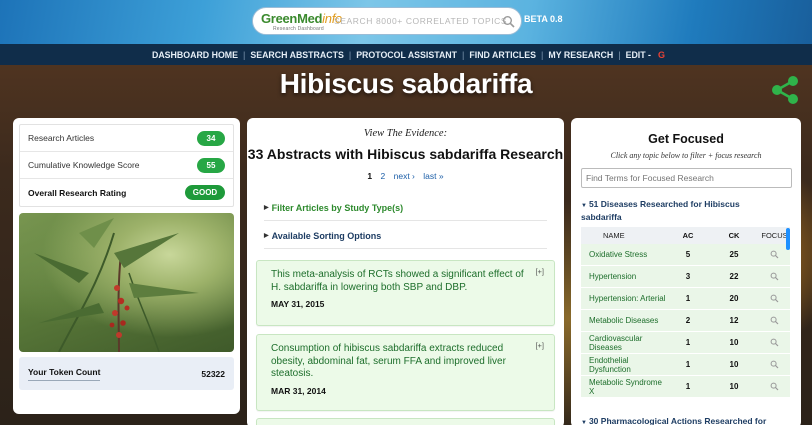 The image size is (812, 425). I want to click on ck-value: 12, so click(734, 320).